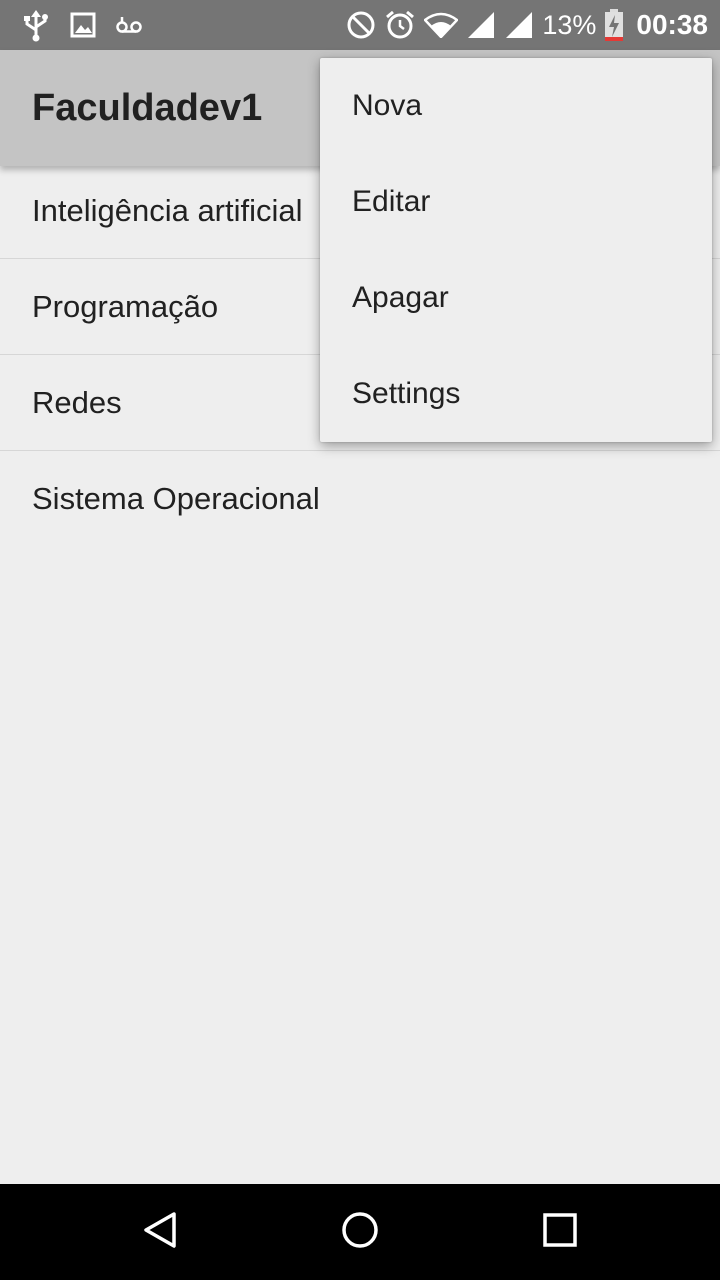 The width and height of the screenshot is (720, 1280). Describe the element at coordinates (129, 25) in the screenshot. I see `voicemail-icon` at that location.